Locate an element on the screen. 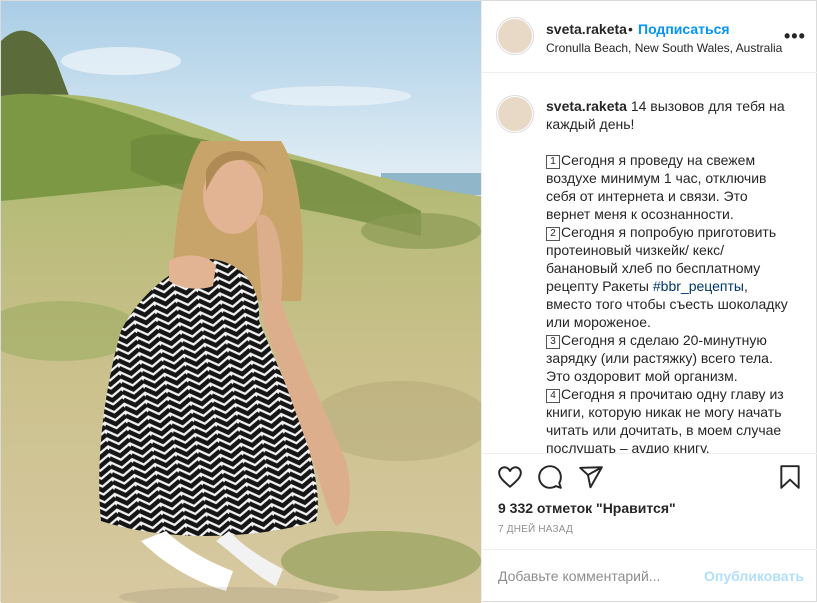 Image resolution: width=817 pixels, height=603 pixels. heart-icon is located at coordinates (510, 477).